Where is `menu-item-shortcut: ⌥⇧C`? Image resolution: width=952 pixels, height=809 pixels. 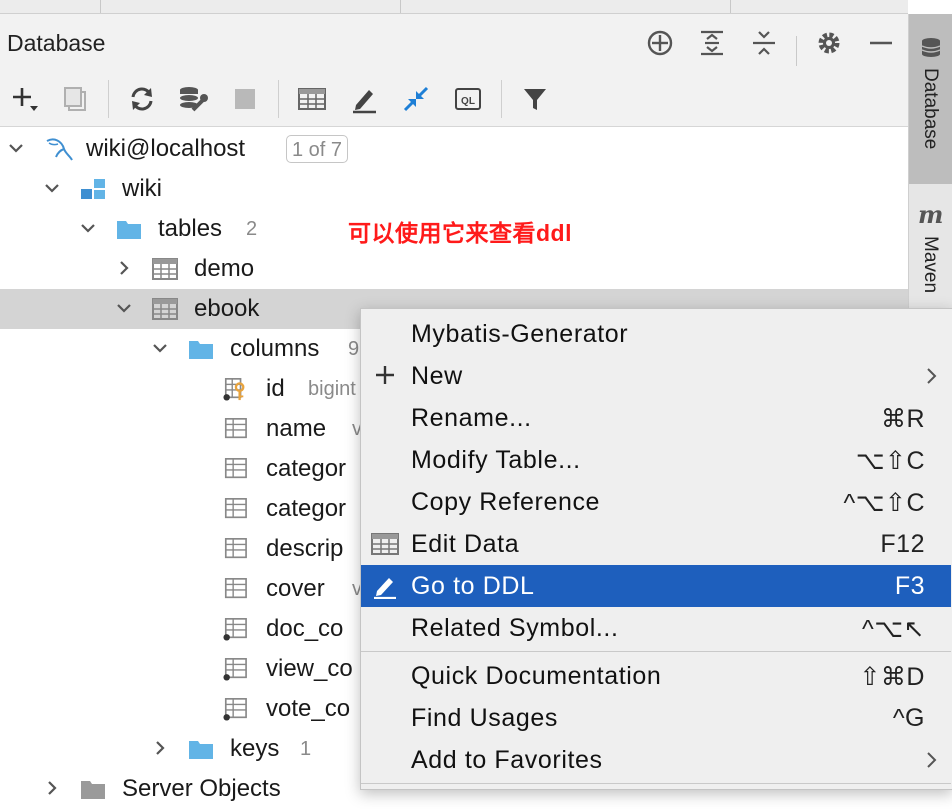
menu-item-shortcut: ⌥⇧C is located at coordinates (890, 461).